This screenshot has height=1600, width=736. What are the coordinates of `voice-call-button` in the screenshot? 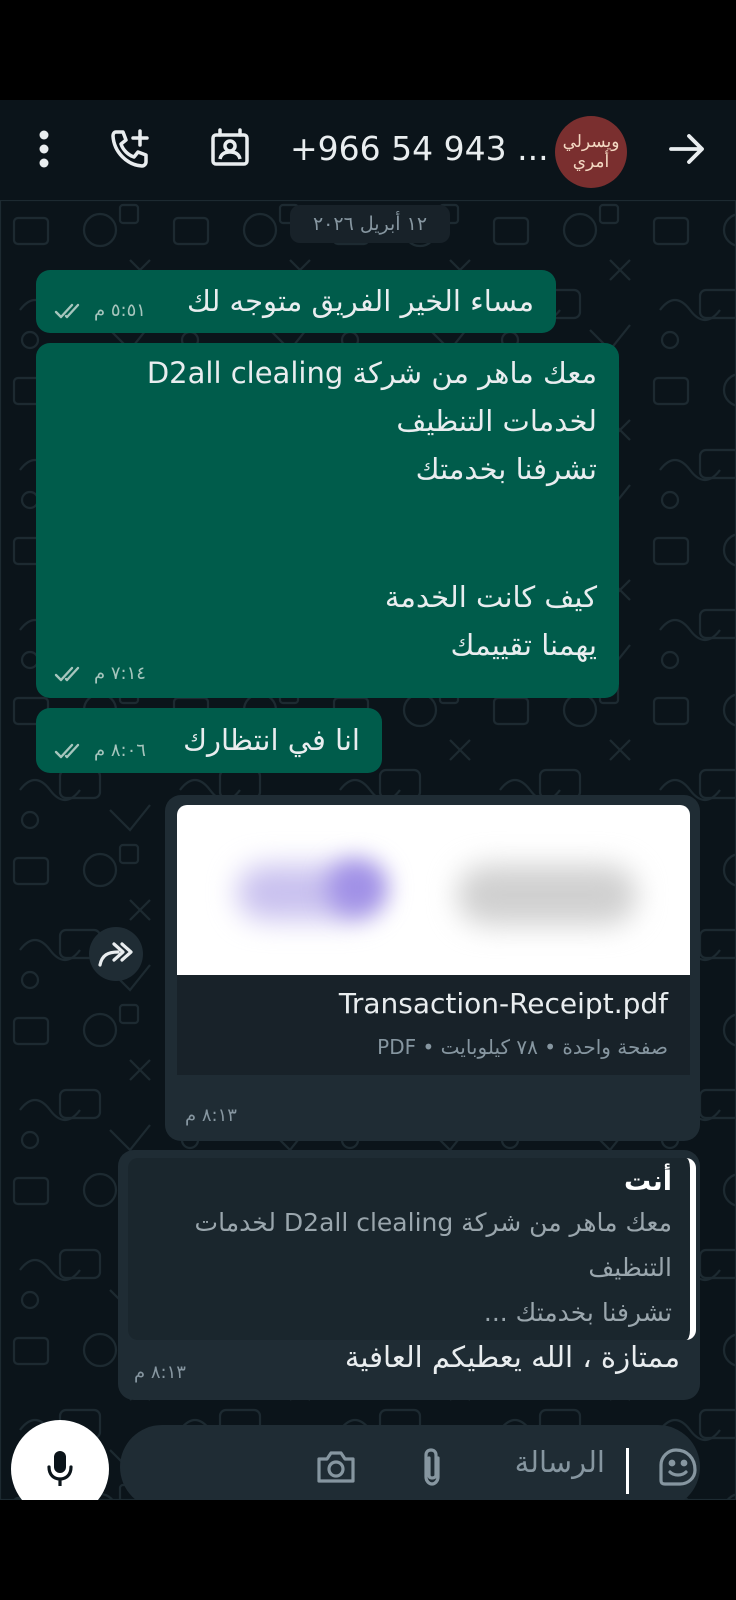 It's located at (130, 149).